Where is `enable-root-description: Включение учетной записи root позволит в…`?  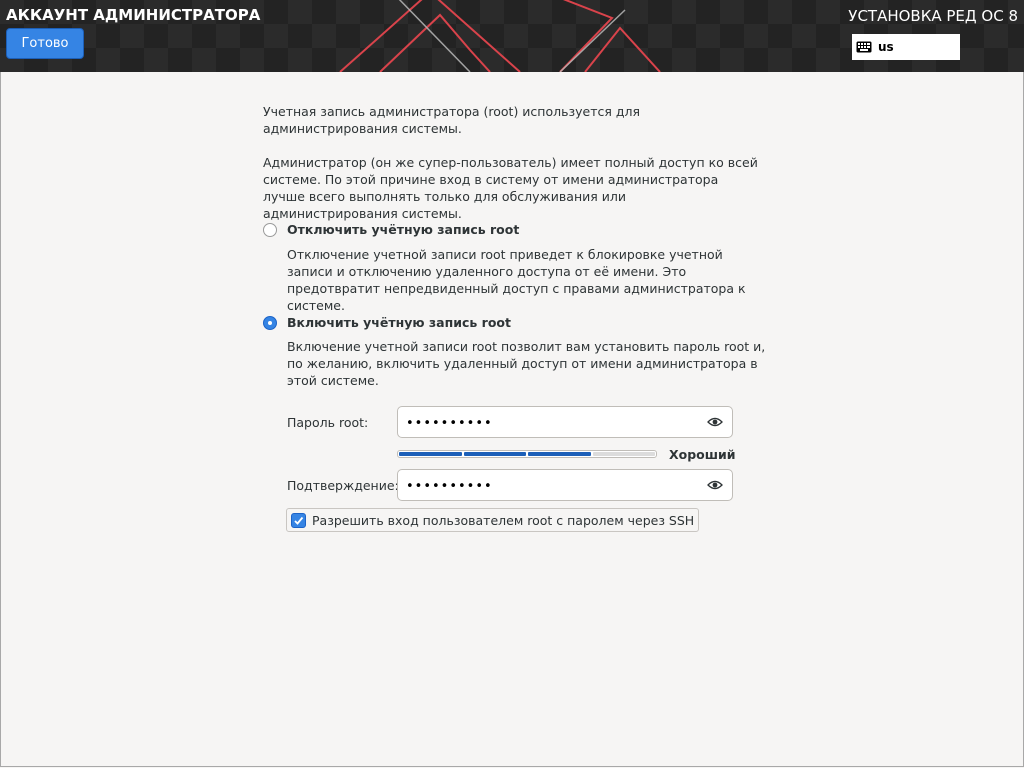 enable-root-description: Включение учетной записи root позволит в… is located at coordinates (526, 363).